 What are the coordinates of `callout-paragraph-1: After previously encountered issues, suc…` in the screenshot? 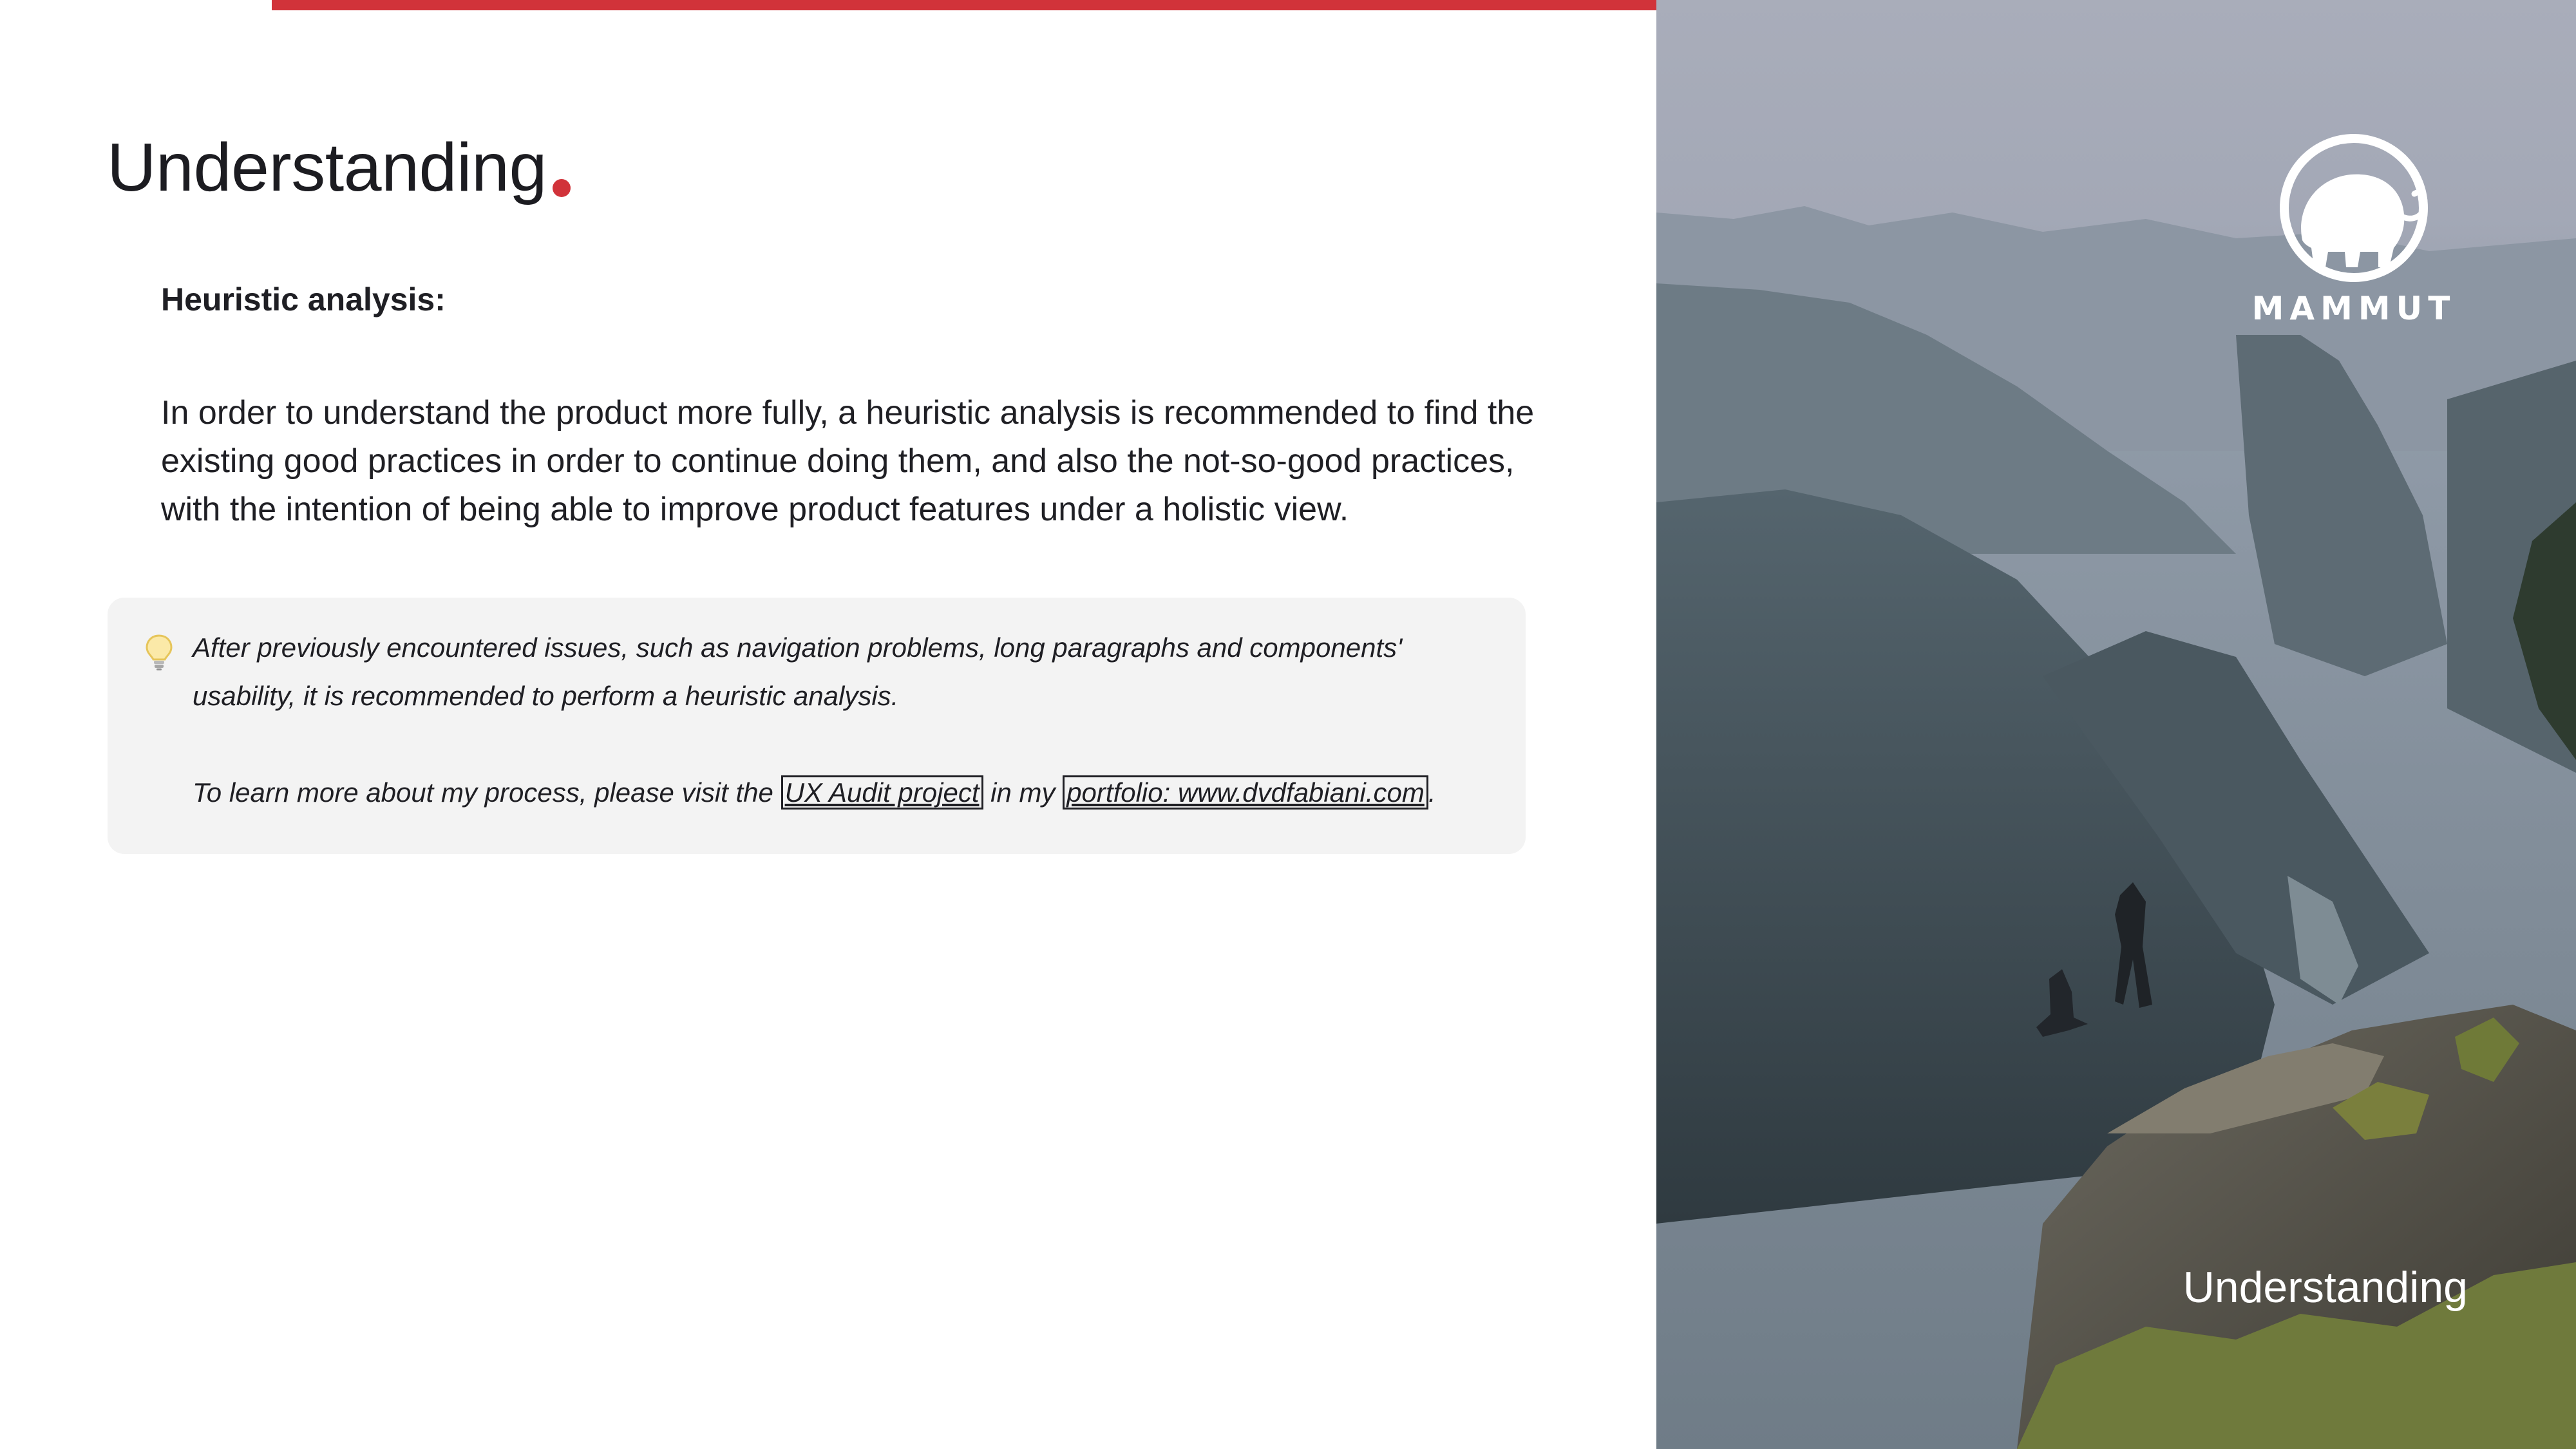 It's located at (798, 671).